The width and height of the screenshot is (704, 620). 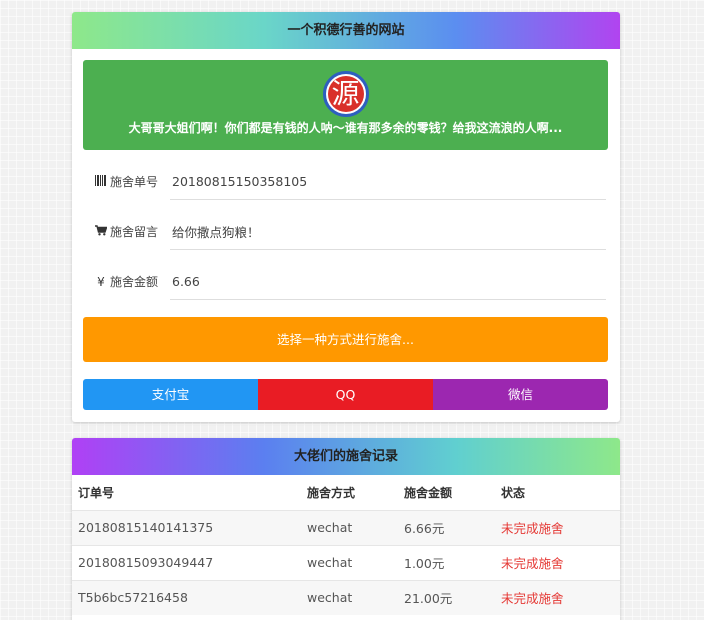 What do you see at coordinates (170, 394) in the screenshot?
I see `alipay-button: 支付宝` at bounding box center [170, 394].